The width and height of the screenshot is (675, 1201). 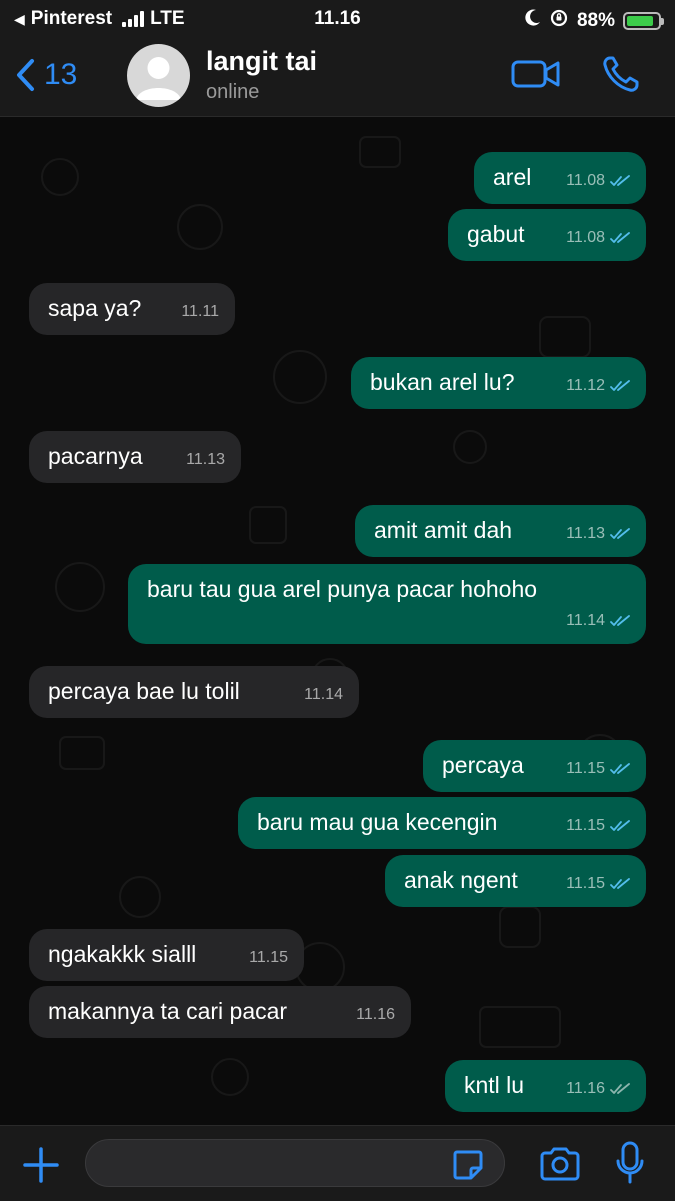 What do you see at coordinates (233, 92) in the screenshot?
I see `contact-status: online` at bounding box center [233, 92].